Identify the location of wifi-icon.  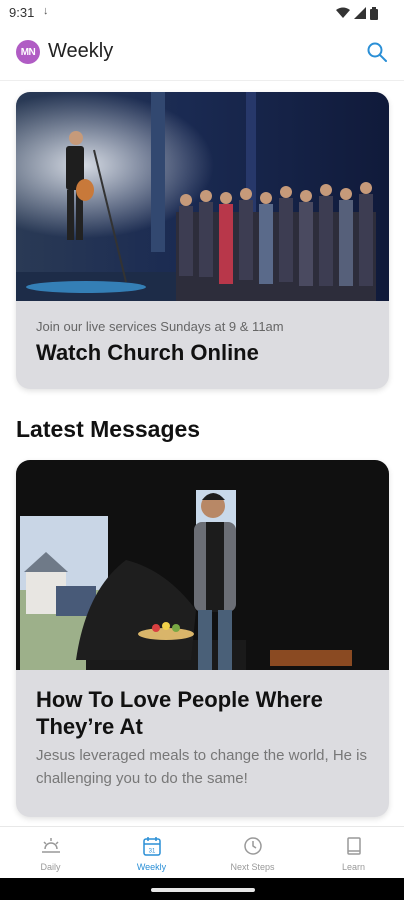
(343, 12).